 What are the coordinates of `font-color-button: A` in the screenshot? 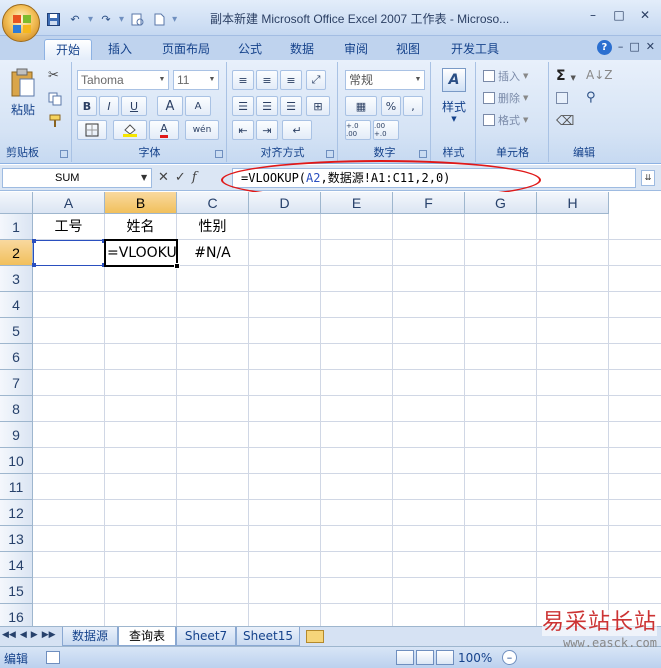 It's located at (164, 130).